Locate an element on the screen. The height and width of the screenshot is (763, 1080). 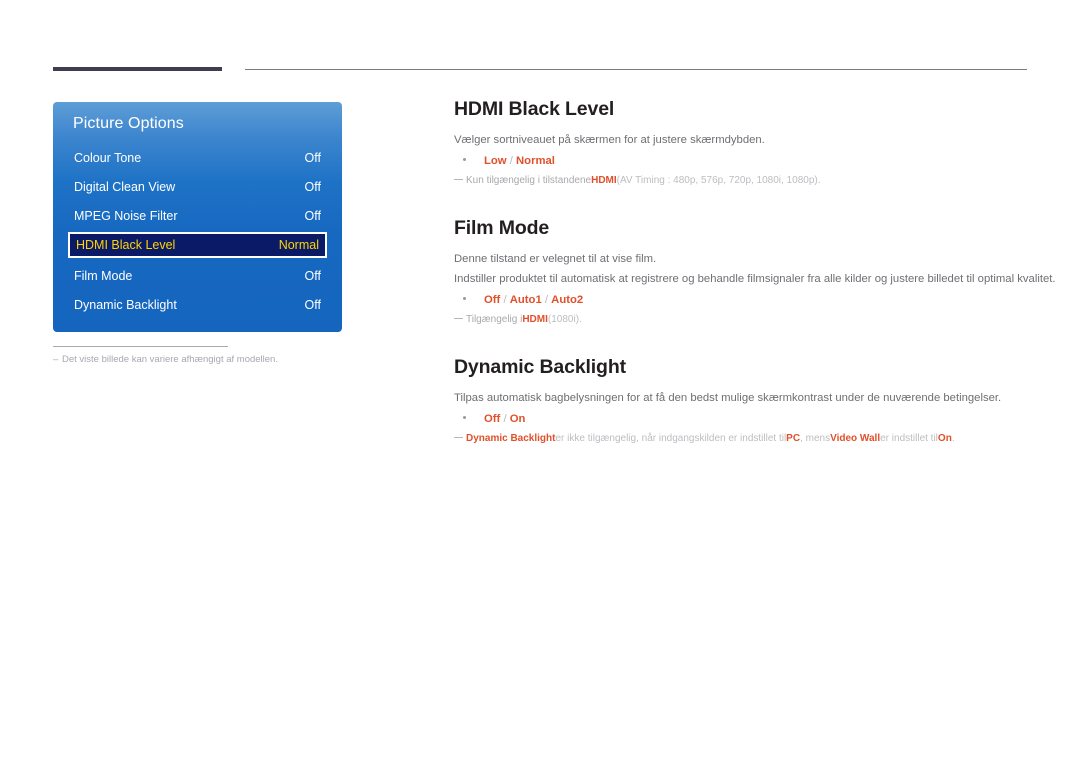
options-text: Off / On is located at coordinates (504, 419).